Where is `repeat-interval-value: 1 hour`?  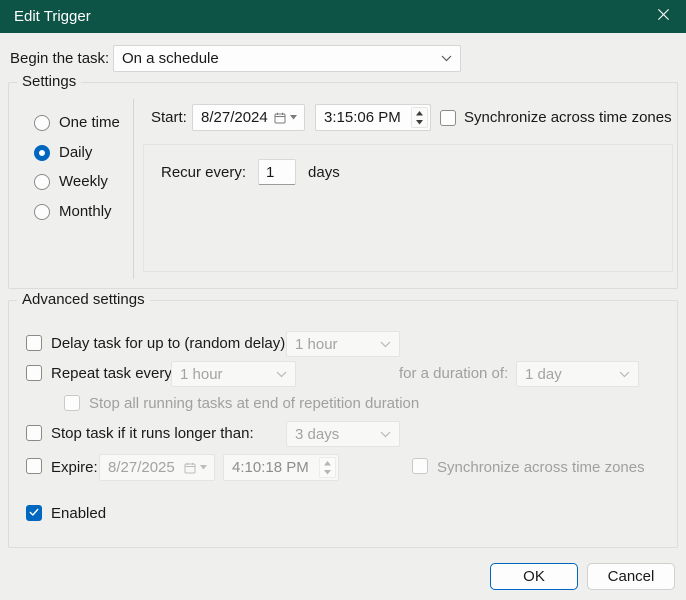 repeat-interval-value: 1 hour is located at coordinates (201, 374).